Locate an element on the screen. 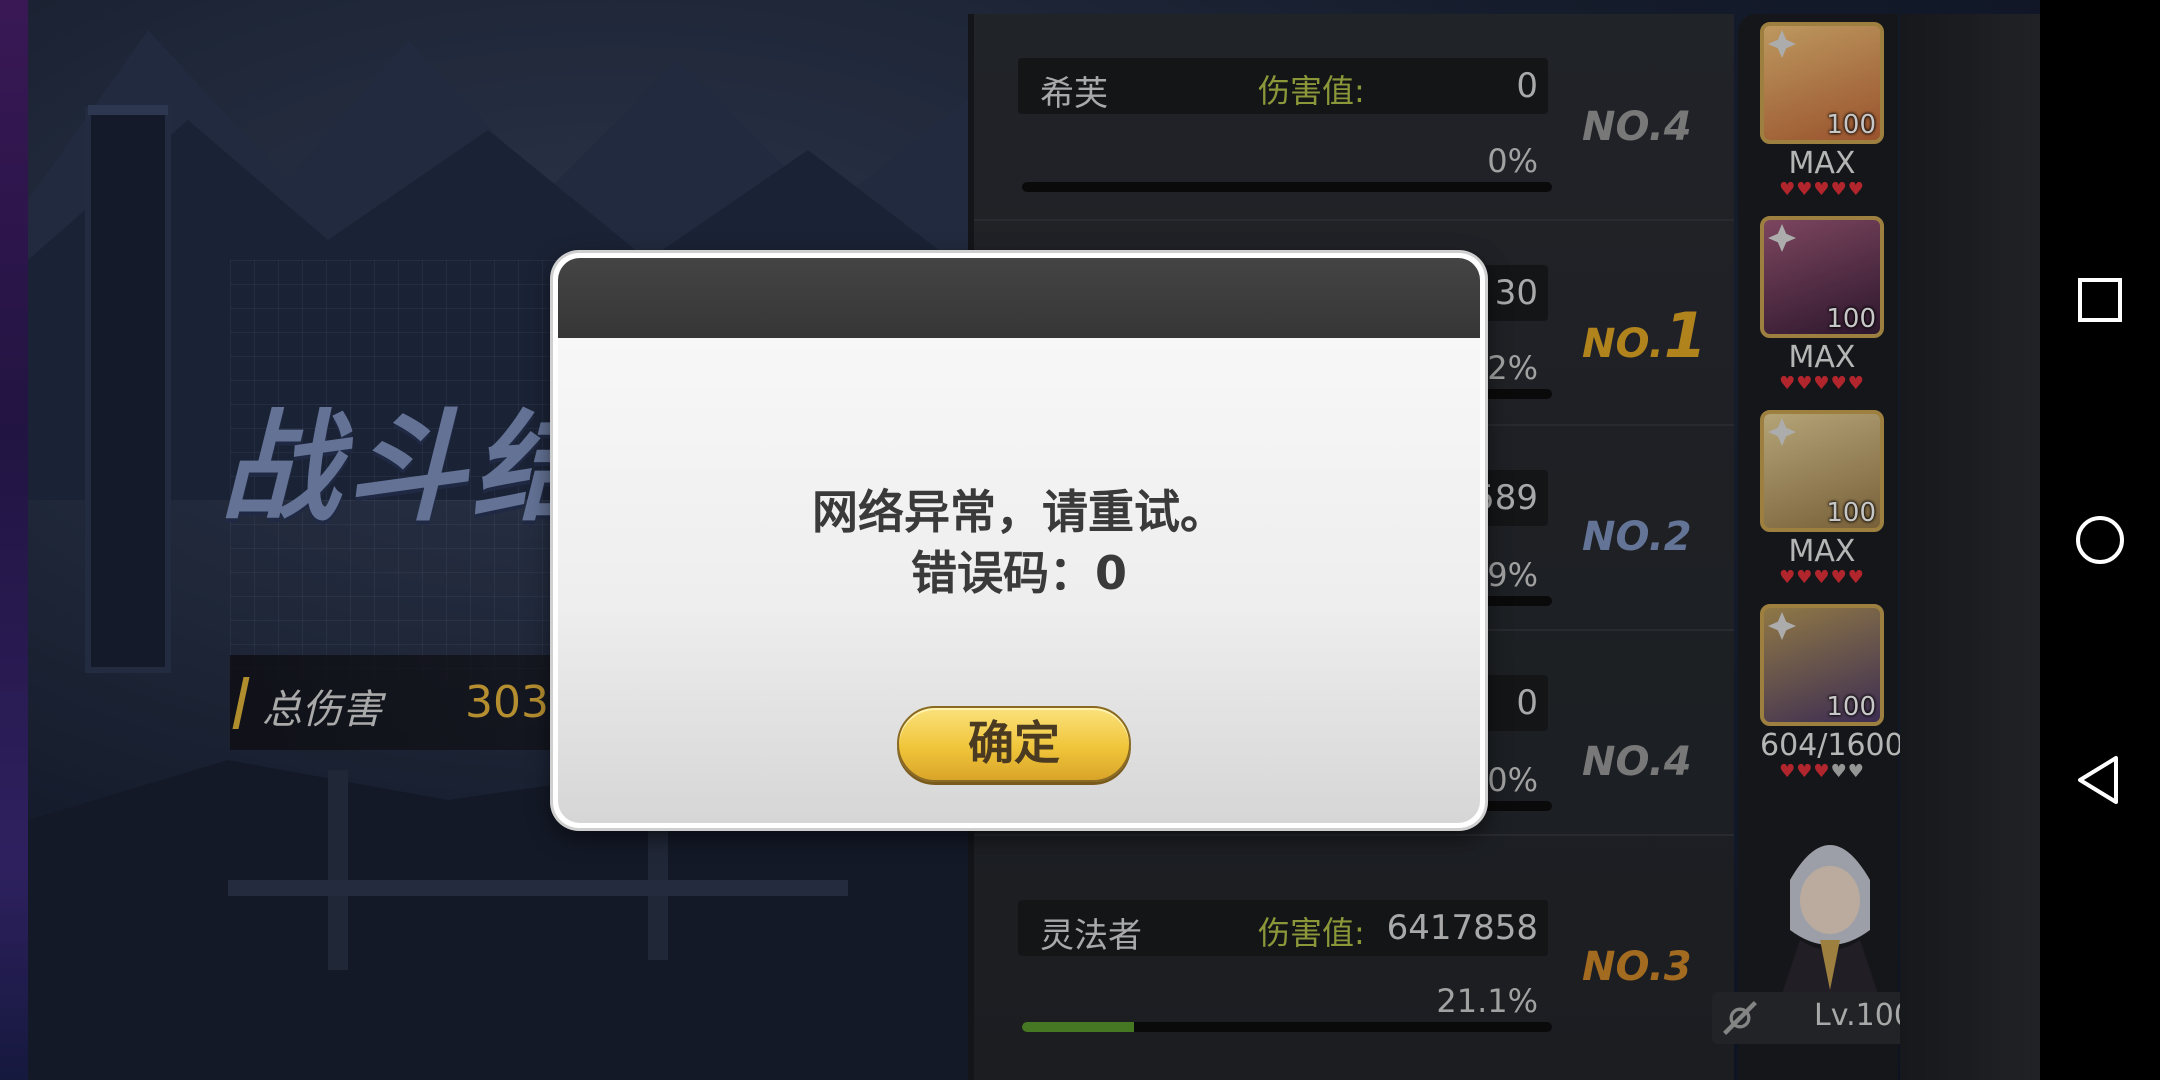 This screenshot has width=2160, height=1080. triangle-back-icon is located at coordinates (2100, 780).